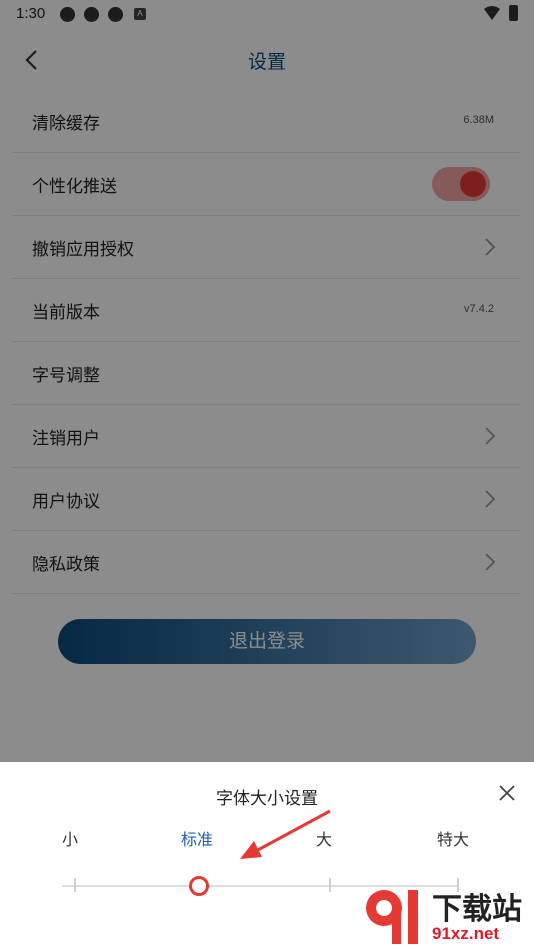 Image resolution: width=534 pixels, height=950 pixels. Describe the element at coordinates (285, 834) in the screenshot. I see `red-arrow-annotation` at that location.